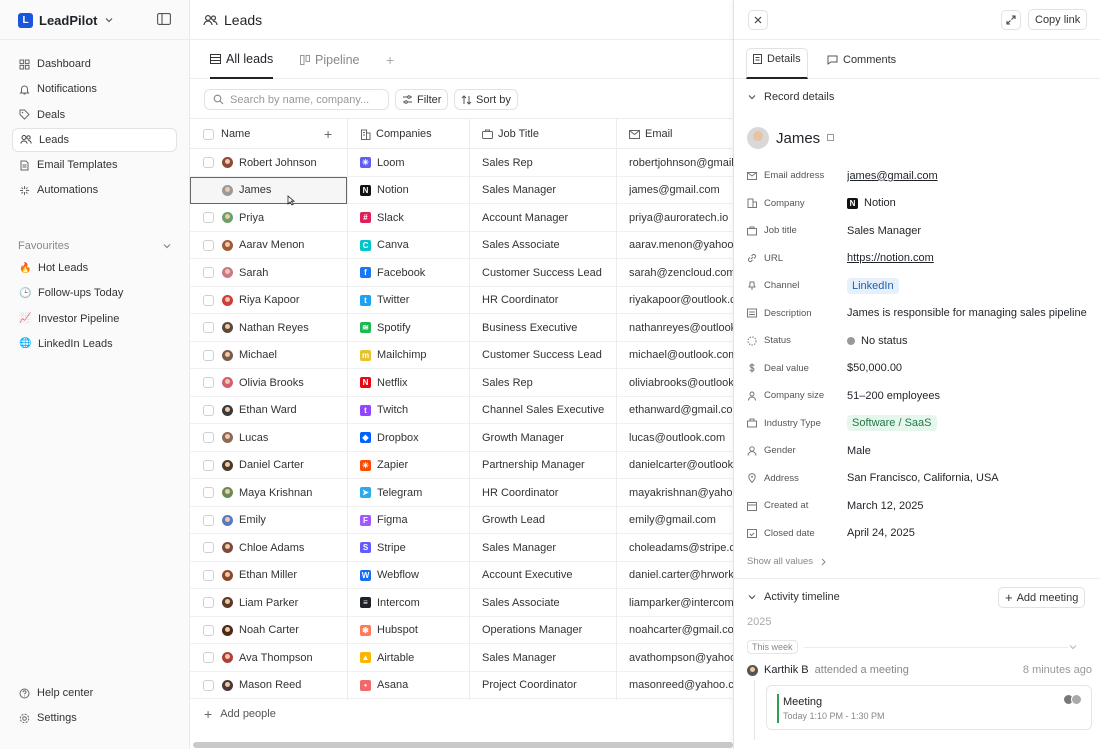 This screenshot has height=749, width=1100. What do you see at coordinates (268, 437) in the screenshot?
I see `cell-name: Lucas` at bounding box center [268, 437].